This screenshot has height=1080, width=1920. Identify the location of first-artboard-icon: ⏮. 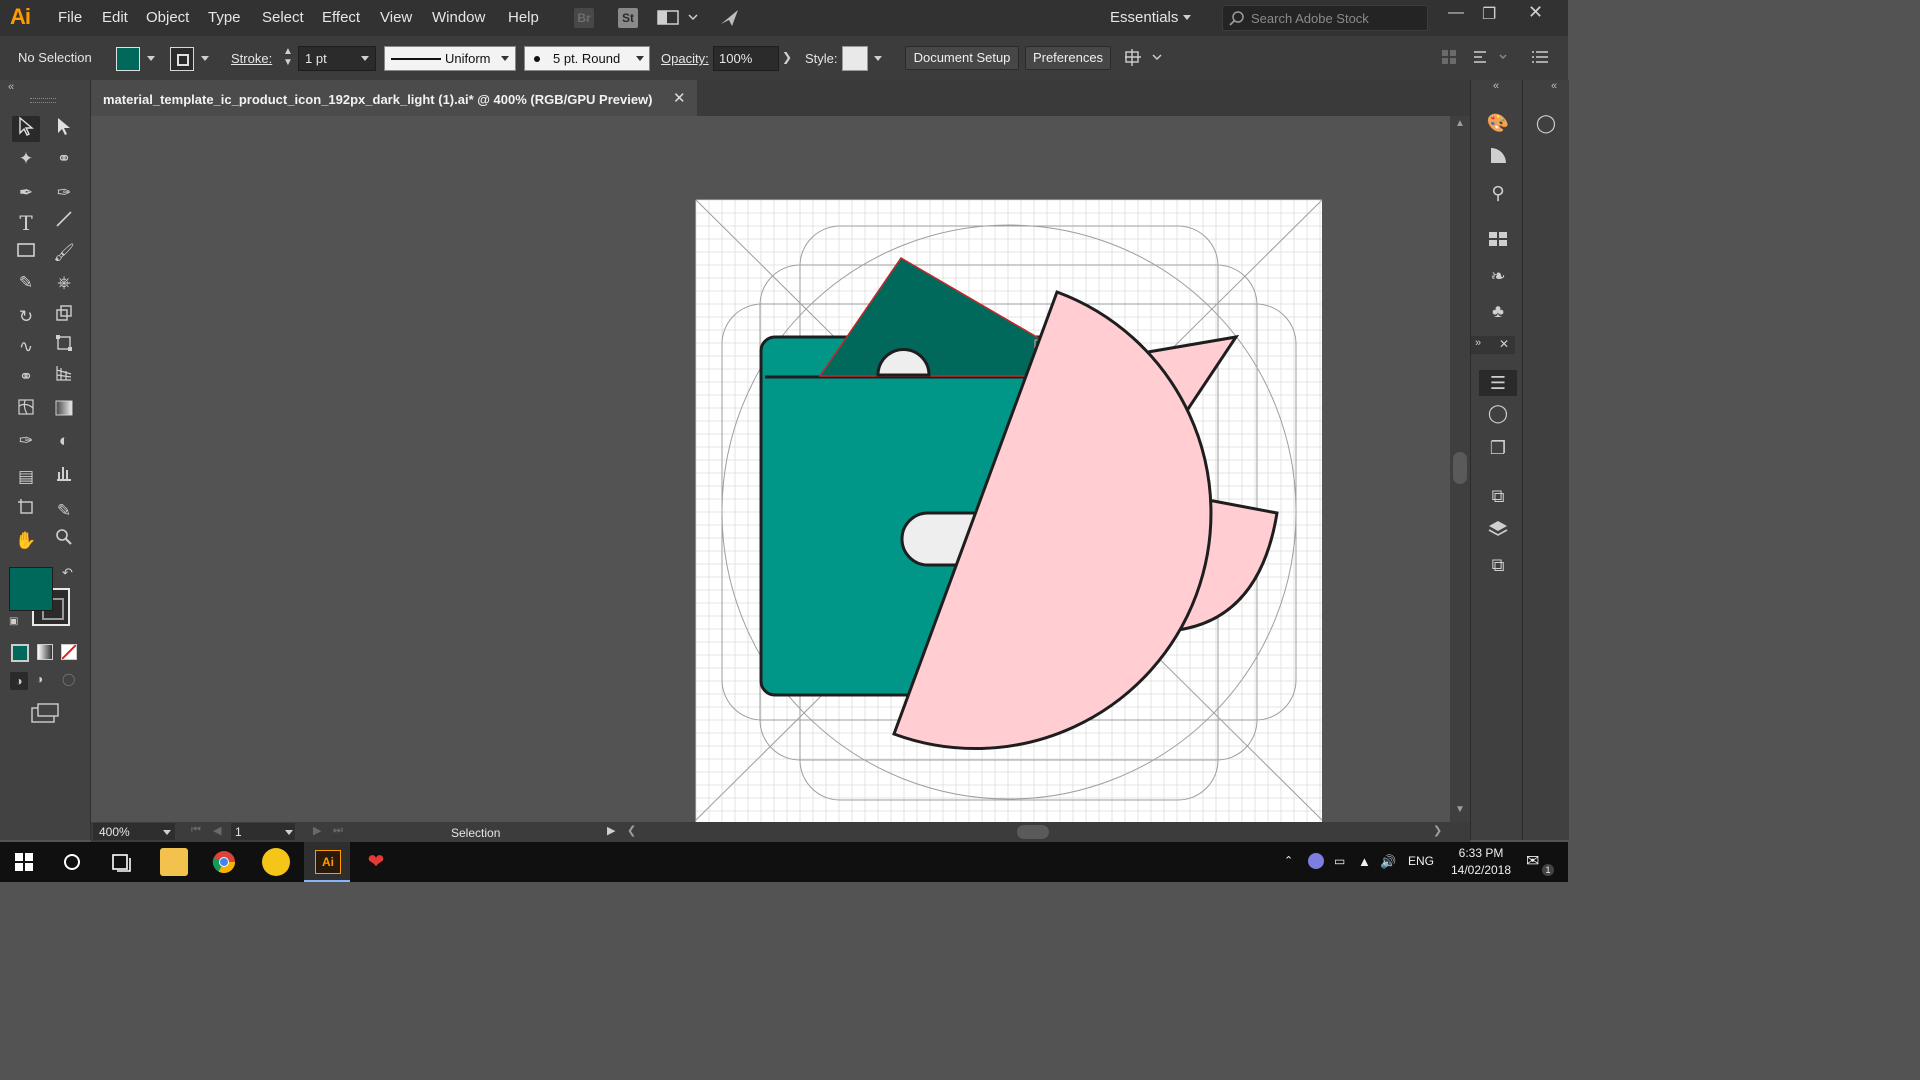
(196, 830).